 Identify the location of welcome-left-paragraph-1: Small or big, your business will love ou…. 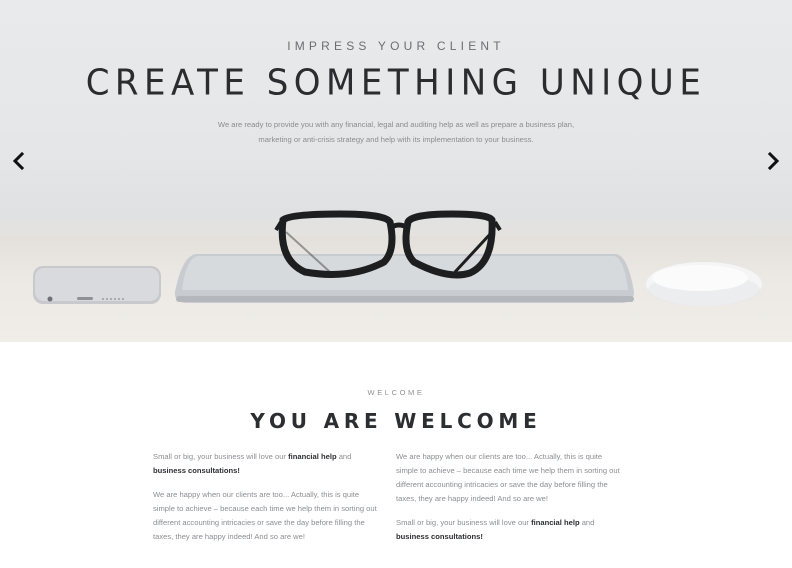
(265, 464).